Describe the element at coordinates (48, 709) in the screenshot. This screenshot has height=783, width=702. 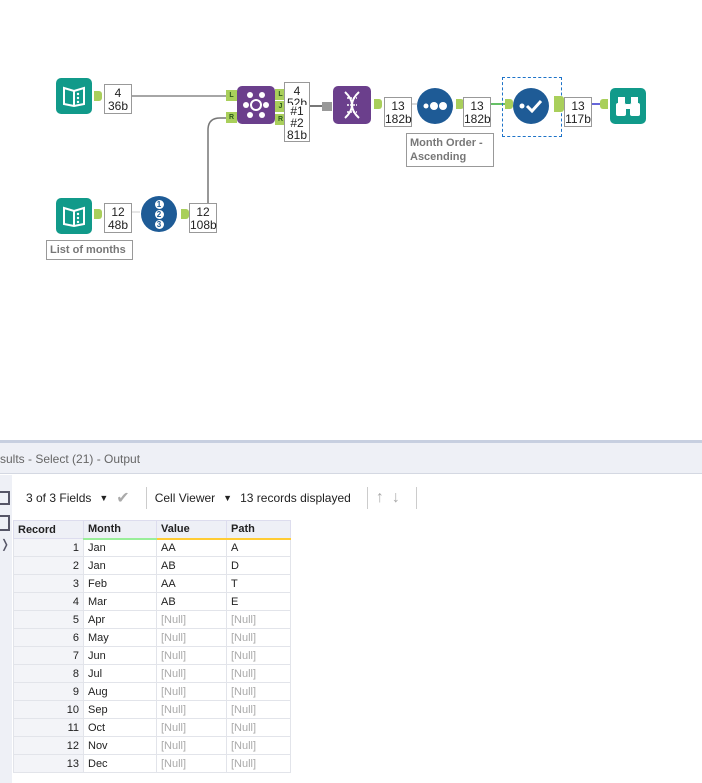
I see `record-cell: 10` at that location.